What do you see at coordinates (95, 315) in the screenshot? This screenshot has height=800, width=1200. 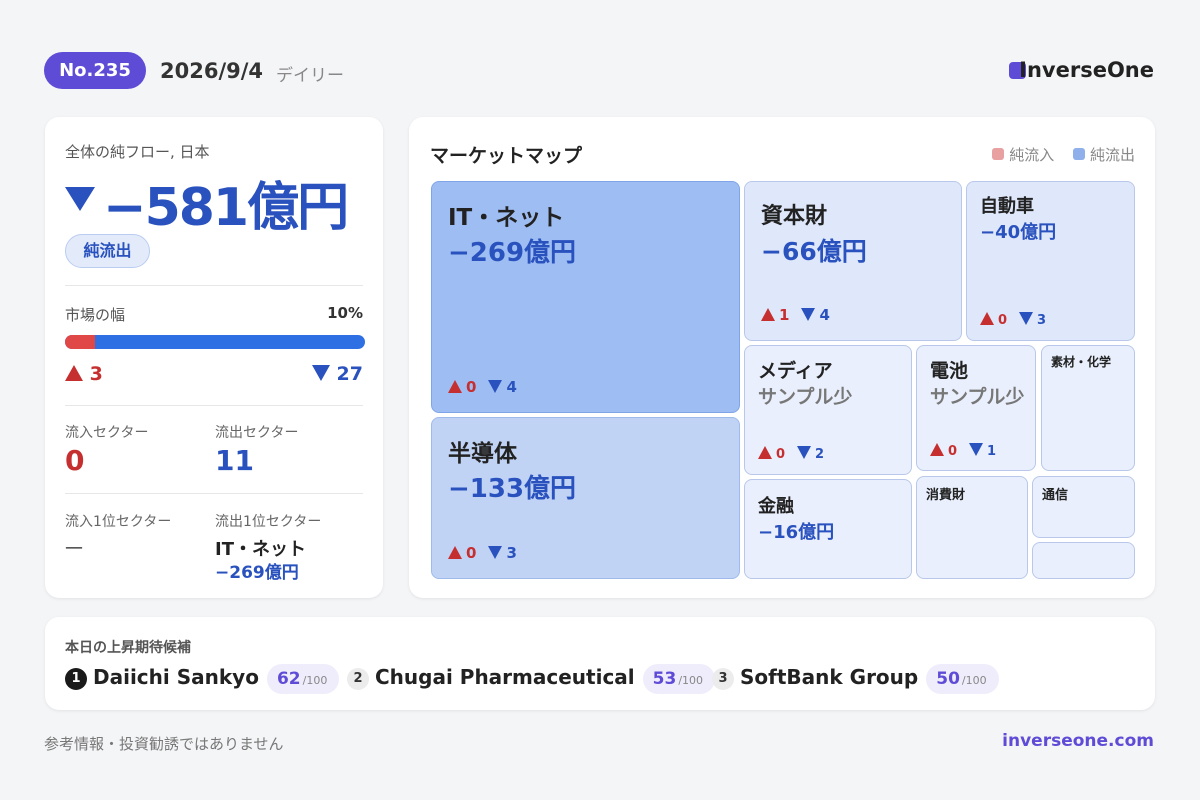 I see `breadth-label: 市場の幅` at bounding box center [95, 315].